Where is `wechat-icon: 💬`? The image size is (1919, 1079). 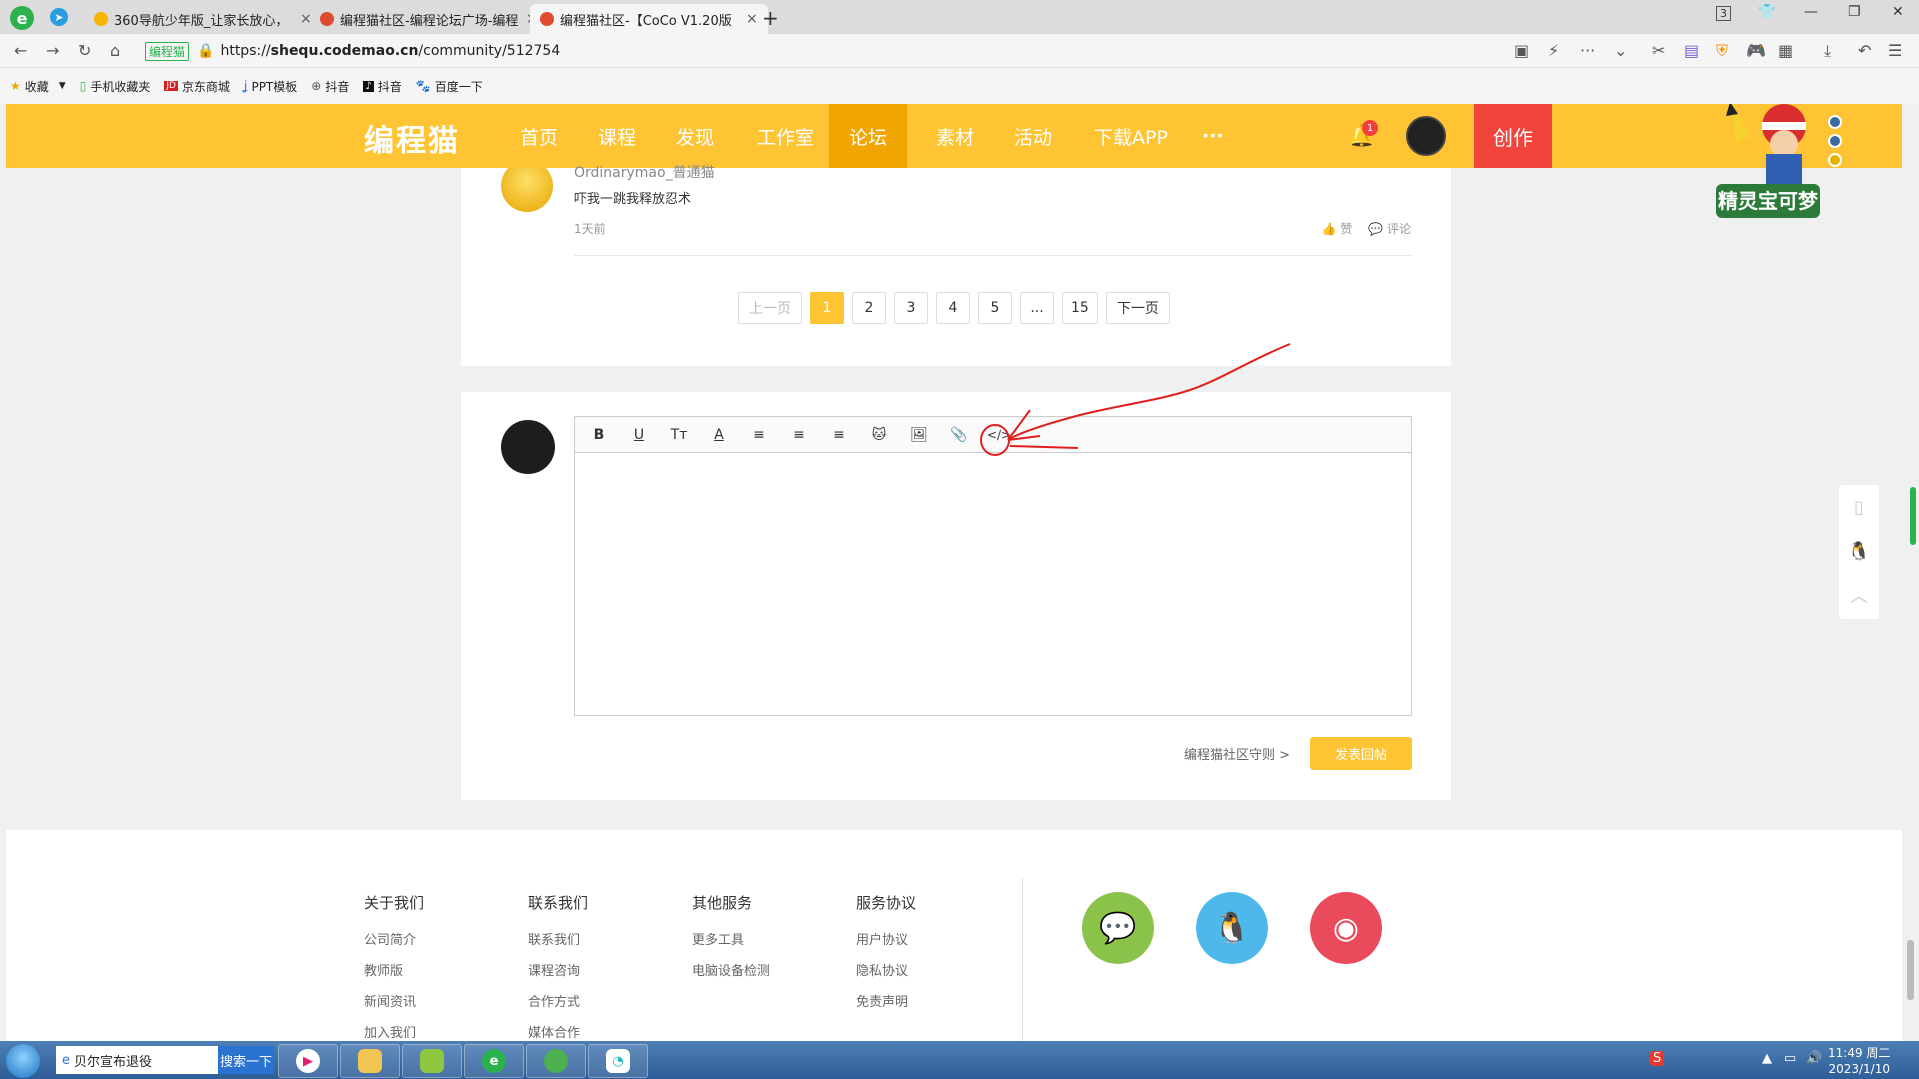
wechat-icon: 💬 is located at coordinates (1118, 928).